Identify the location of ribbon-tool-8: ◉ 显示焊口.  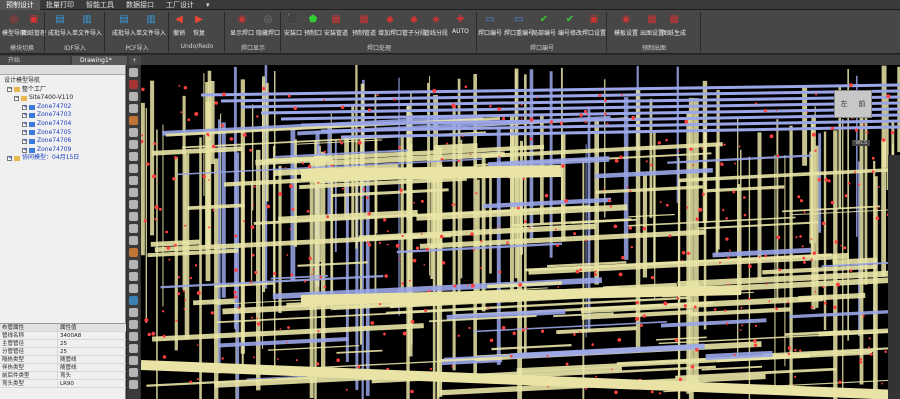
(242, 26).